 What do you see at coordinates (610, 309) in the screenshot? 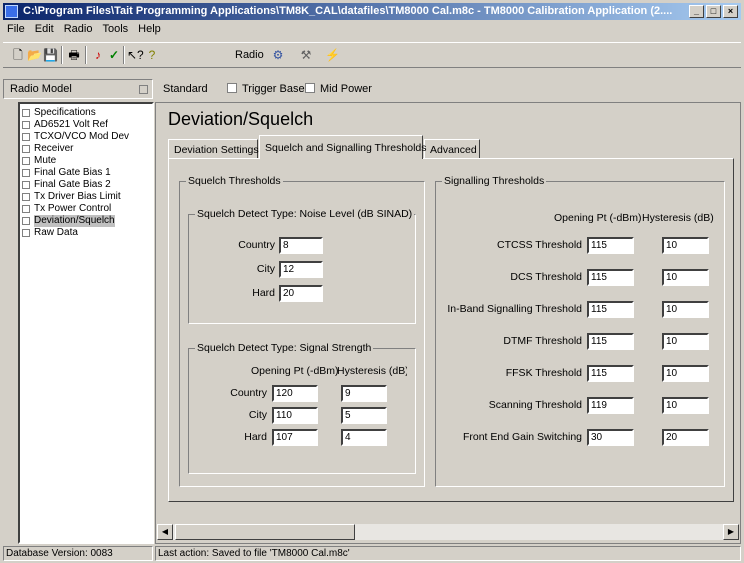
I see `inband-opening-input: 115` at bounding box center [610, 309].